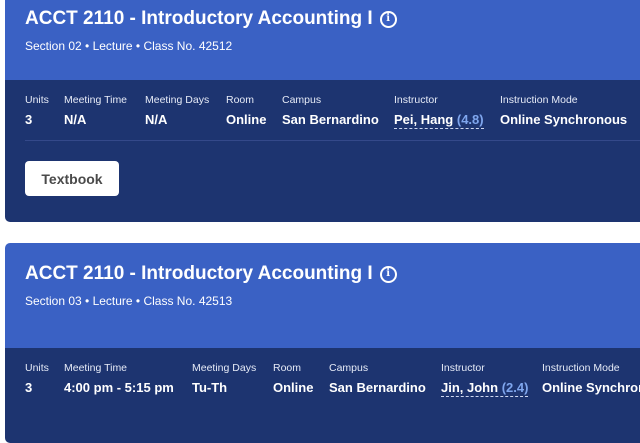 This screenshot has height=443, width=640. What do you see at coordinates (75, 119) in the screenshot?
I see `meeting-time-value: N/A` at bounding box center [75, 119].